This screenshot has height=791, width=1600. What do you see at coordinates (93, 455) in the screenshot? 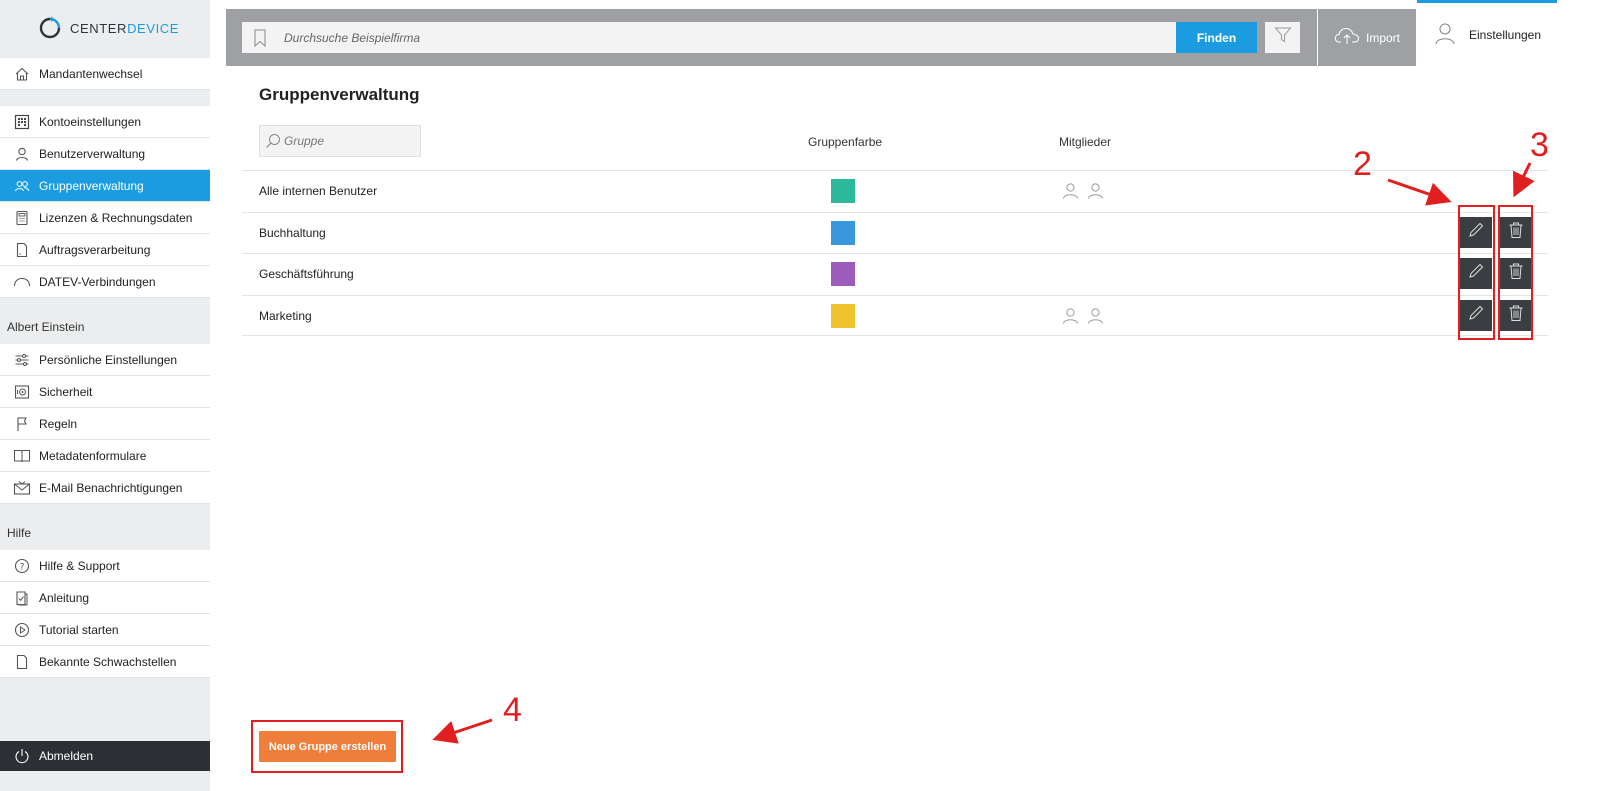
I see `sidebar-item-label: Metadatenformulare` at bounding box center [93, 455].